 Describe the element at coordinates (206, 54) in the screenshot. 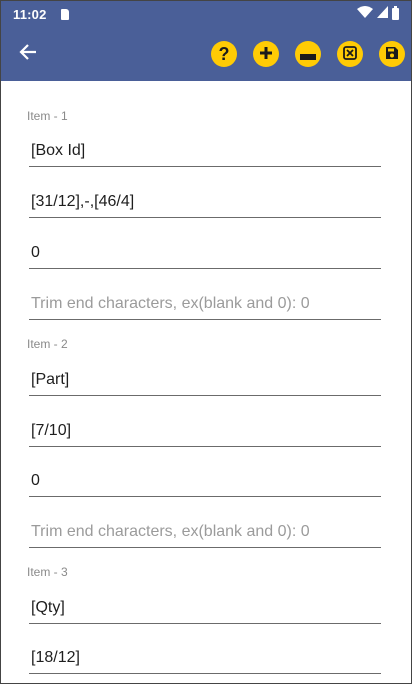

I see `toolbar: ?` at that location.